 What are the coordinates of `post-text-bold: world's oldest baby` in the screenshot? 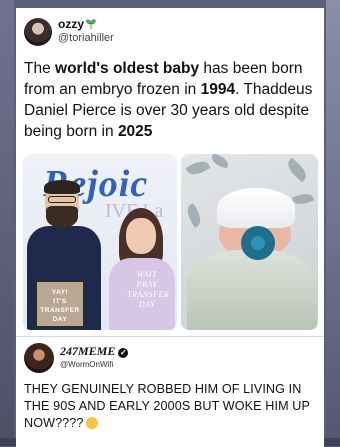 It's located at (127, 68).